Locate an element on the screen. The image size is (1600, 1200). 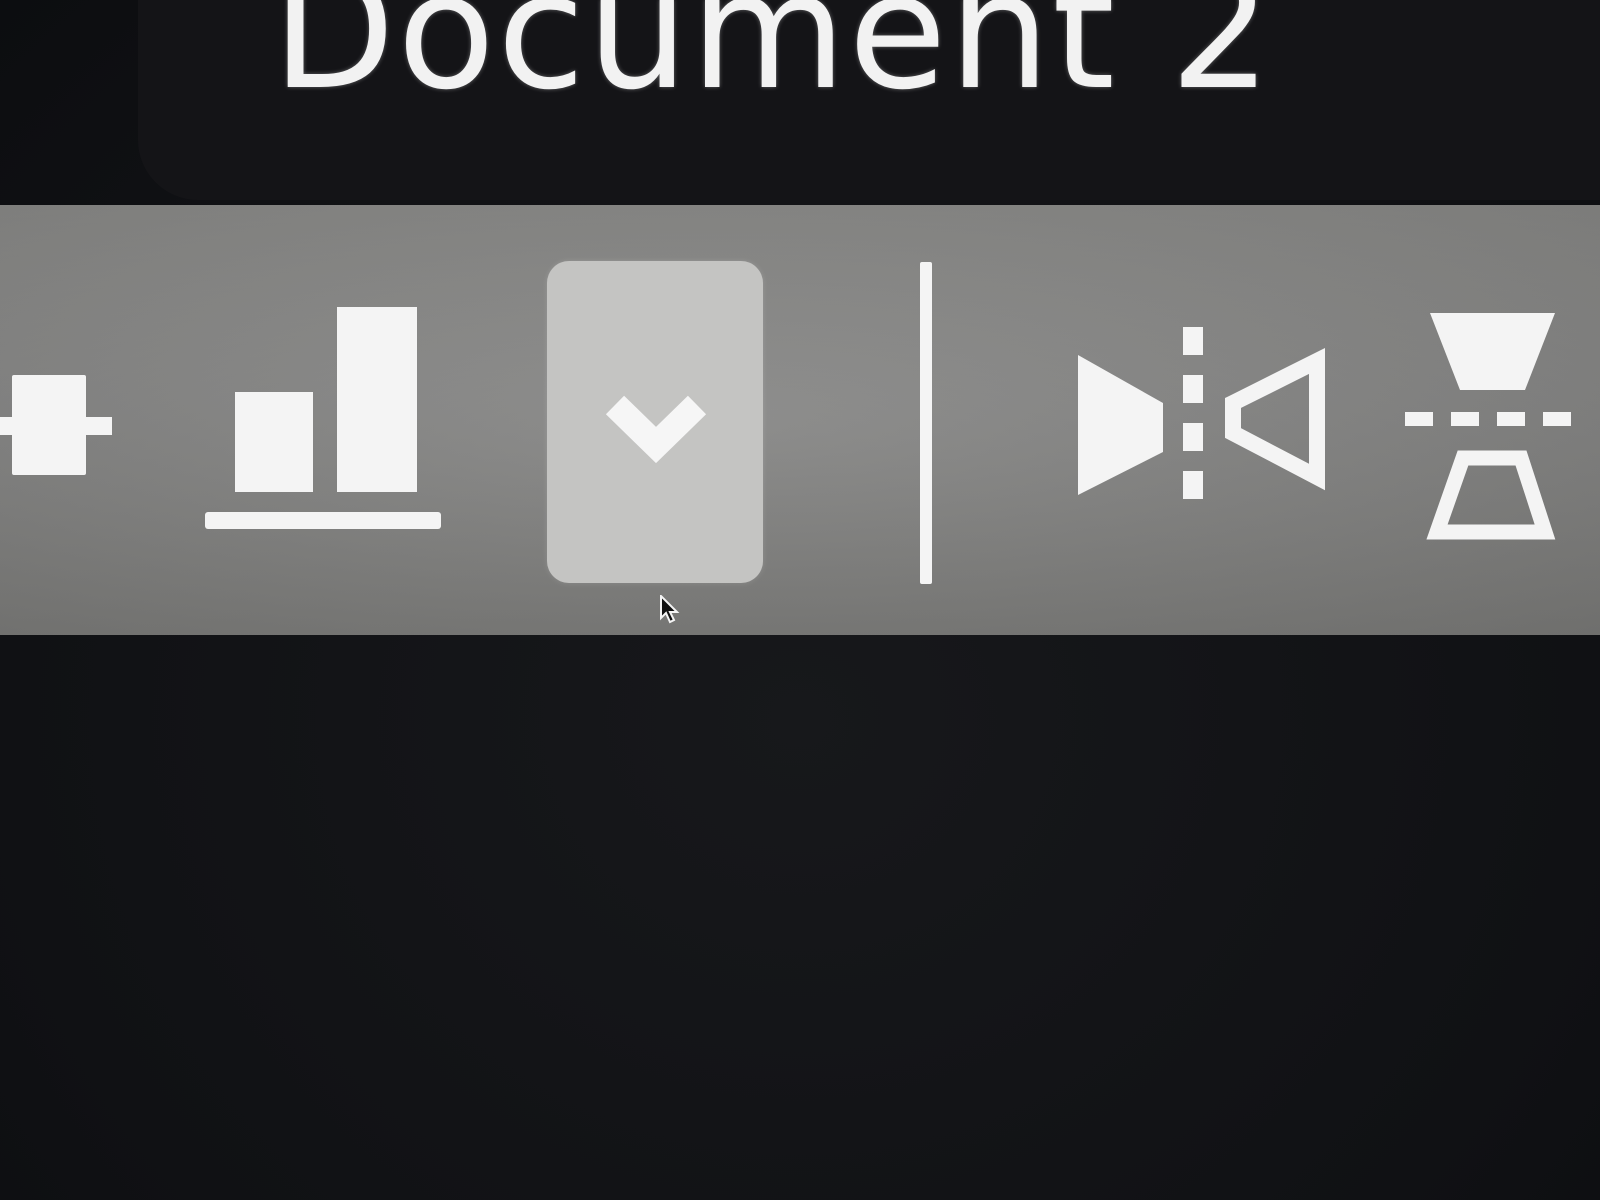
align-bottom-icon is located at coordinates (325, 417).